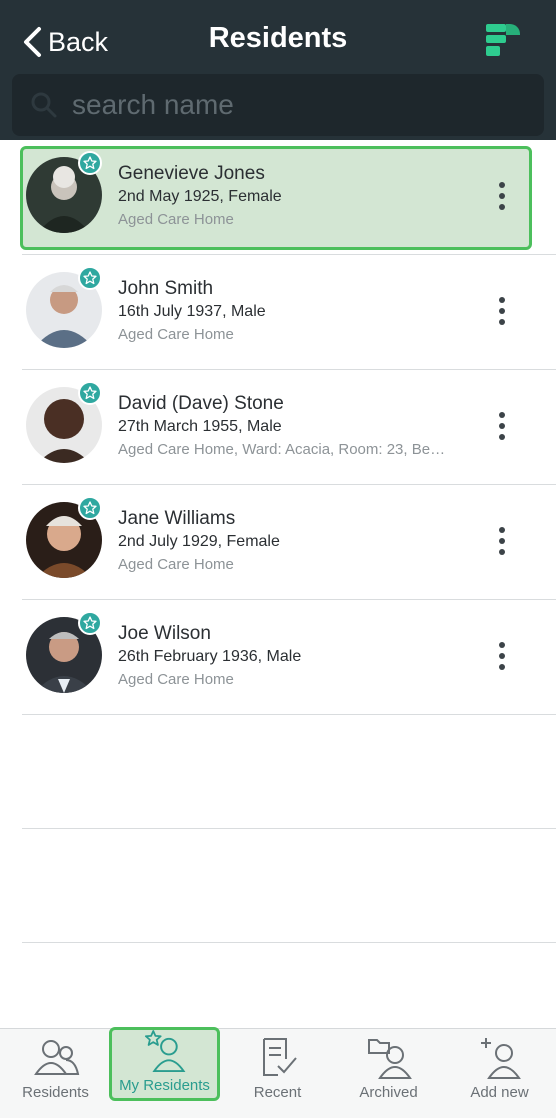  I want to click on resident-details: 2nd July 1929, Female, so click(199, 541).